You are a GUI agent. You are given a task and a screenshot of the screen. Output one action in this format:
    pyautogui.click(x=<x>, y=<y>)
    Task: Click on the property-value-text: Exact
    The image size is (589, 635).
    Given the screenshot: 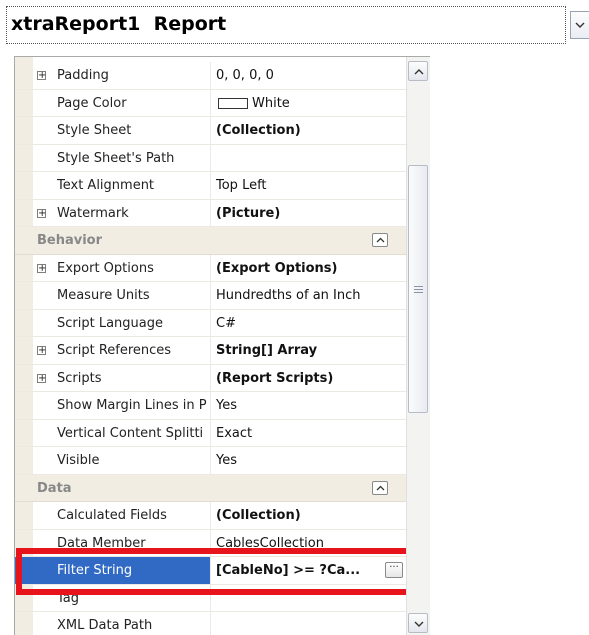 What is the action you would take?
    pyautogui.click(x=234, y=433)
    